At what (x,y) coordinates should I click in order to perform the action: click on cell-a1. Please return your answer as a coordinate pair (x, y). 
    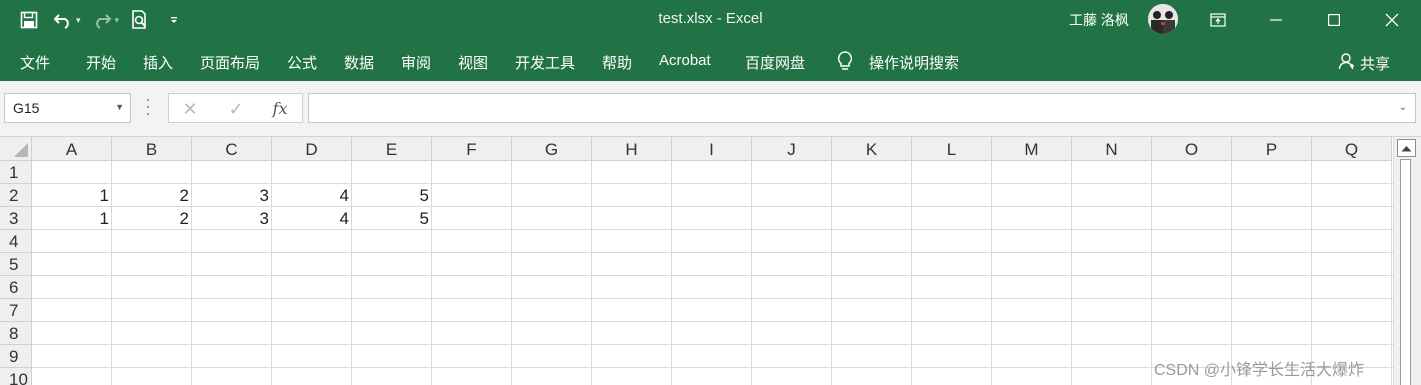
    Looking at the image, I should click on (72, 172).